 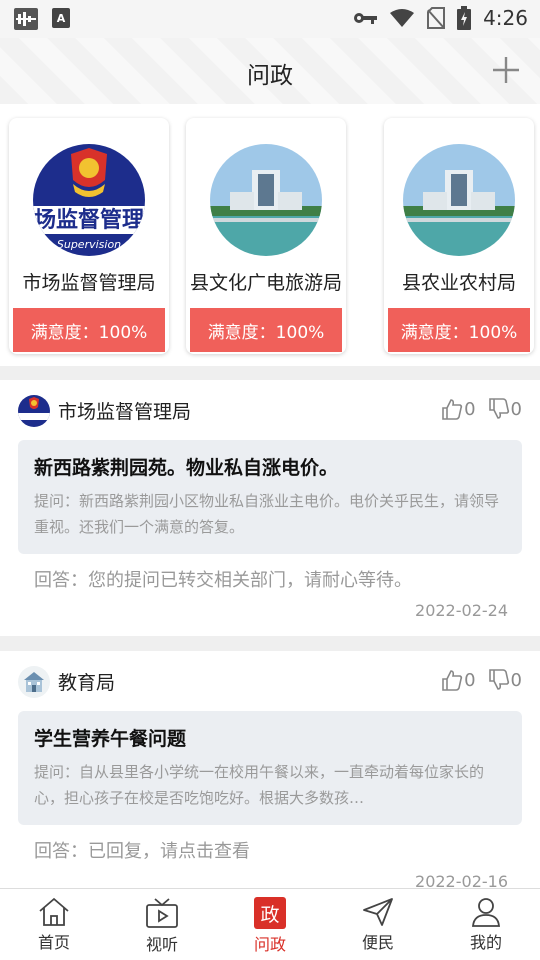 What do you see at coordinates (42, 19) in the screenshot?
I see `status-left-icons: A` at bounding box center [42, 19].